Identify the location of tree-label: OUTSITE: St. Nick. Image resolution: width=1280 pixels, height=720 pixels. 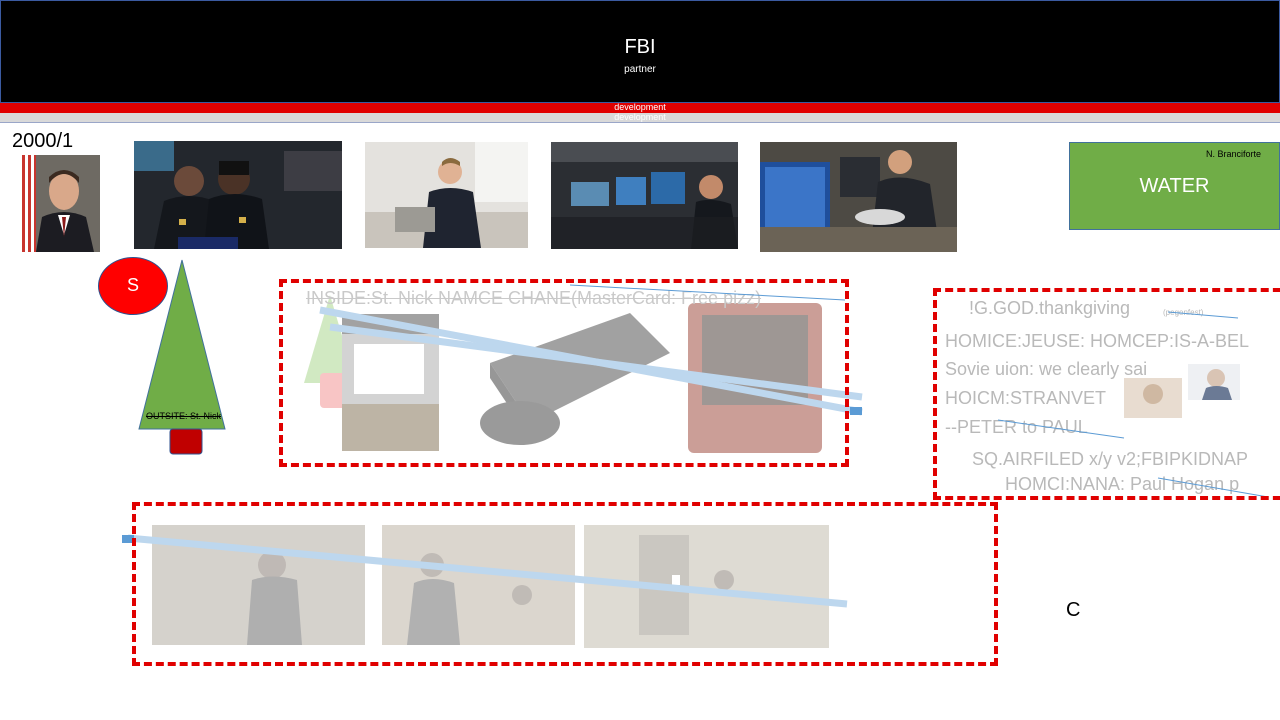
(184, 416).